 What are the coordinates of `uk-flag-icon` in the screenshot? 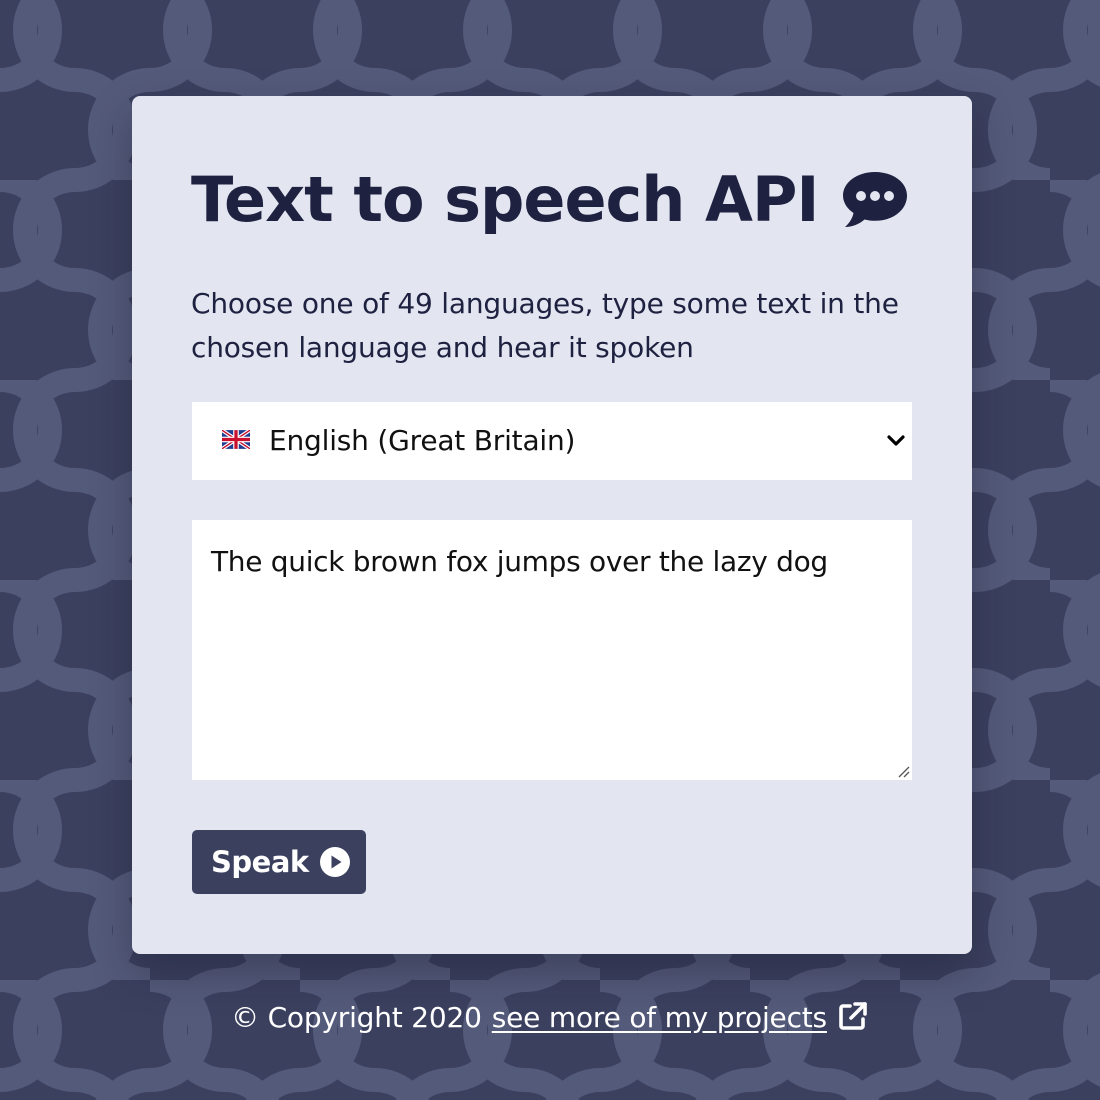 It's located at (236, 439).